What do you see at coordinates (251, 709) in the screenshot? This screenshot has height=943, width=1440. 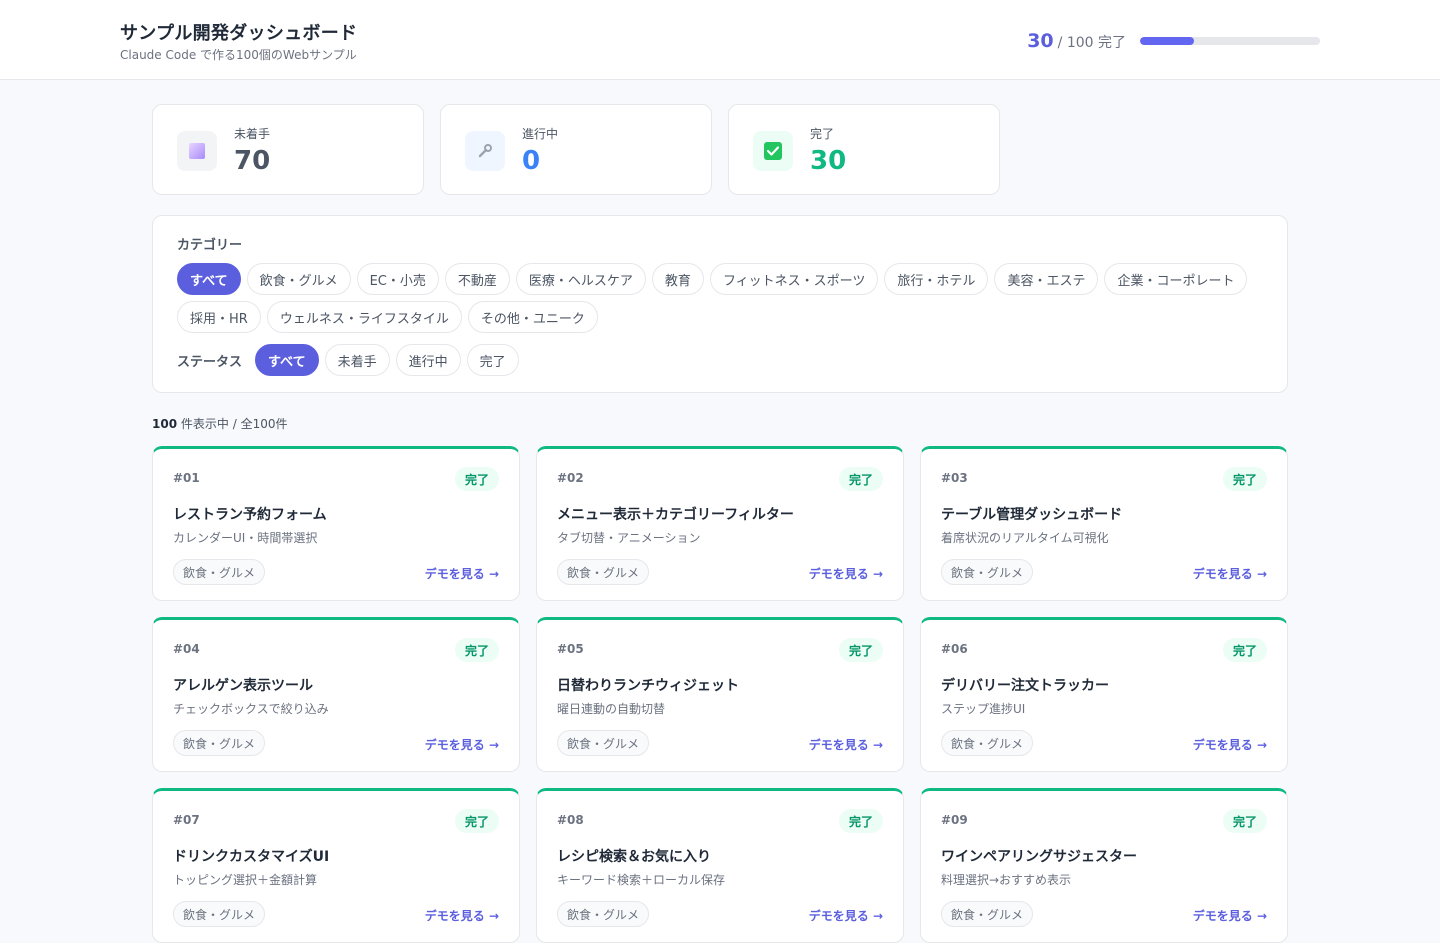 I see `card-description: チェックボックスで絞り込み` at bounding box center [251, 709].